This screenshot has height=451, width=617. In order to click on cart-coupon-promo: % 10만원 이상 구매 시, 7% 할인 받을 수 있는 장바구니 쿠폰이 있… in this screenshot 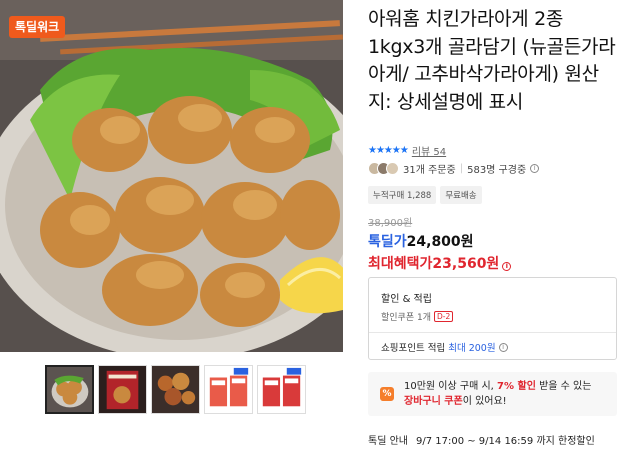, I will do `click(492, 394)`.